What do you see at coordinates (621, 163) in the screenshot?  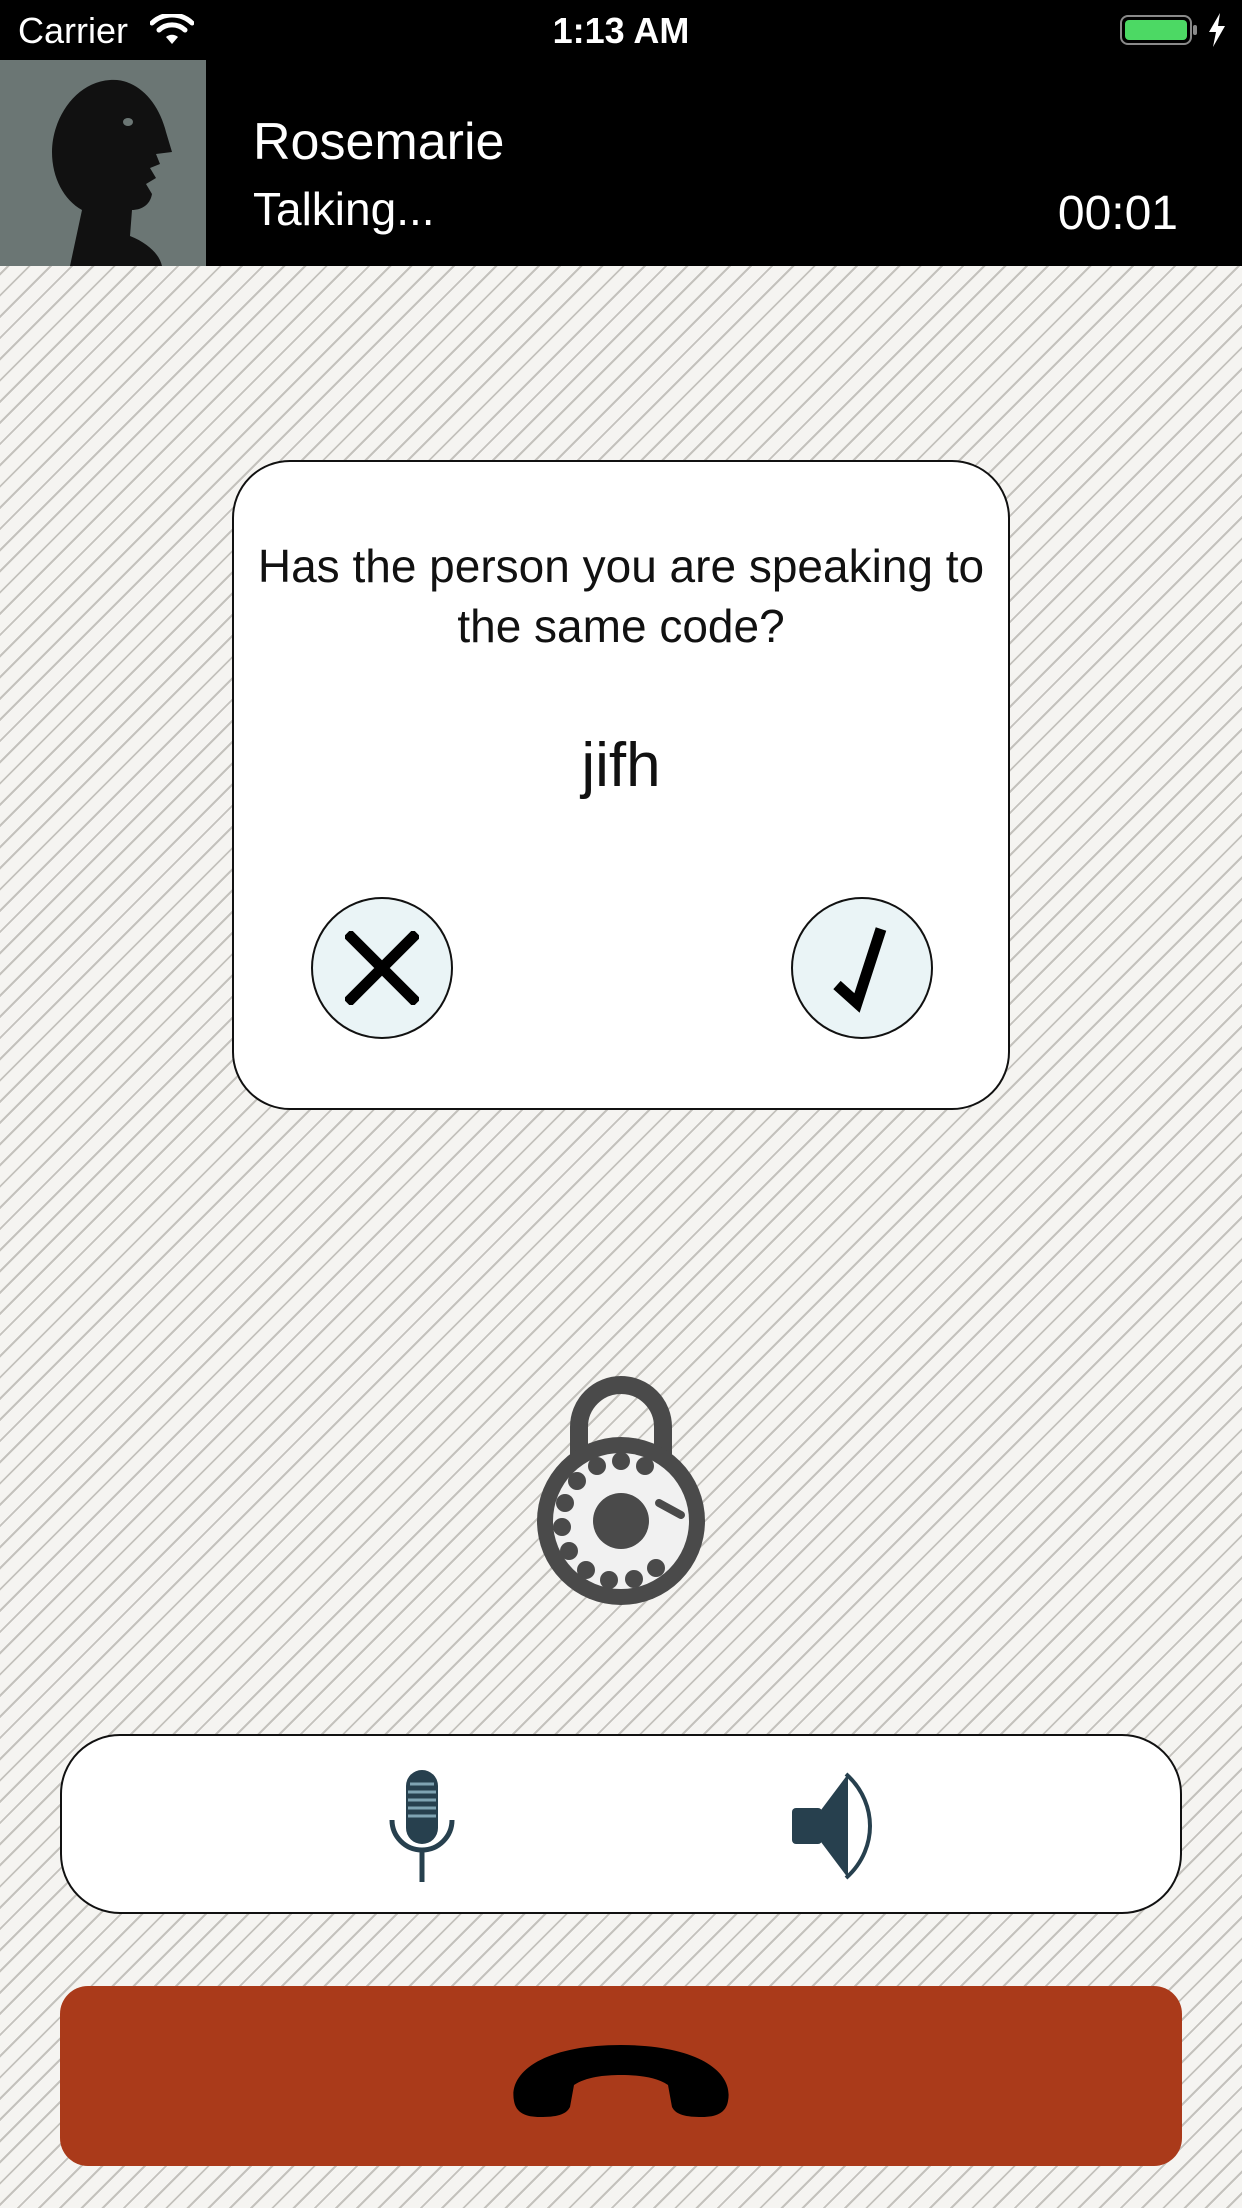 I see `call-header: Rosemarie Talking... 00:01` at bounding box center [621, 163].